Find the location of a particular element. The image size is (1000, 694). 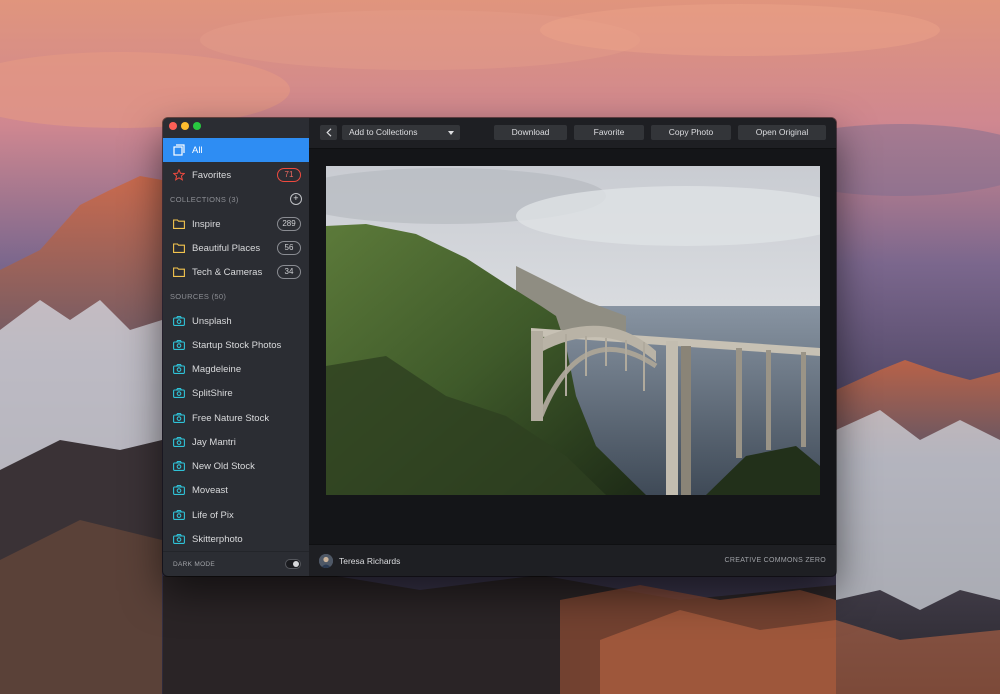

sidebar-item-label: Unsplash is located at coordinates (212, 321).